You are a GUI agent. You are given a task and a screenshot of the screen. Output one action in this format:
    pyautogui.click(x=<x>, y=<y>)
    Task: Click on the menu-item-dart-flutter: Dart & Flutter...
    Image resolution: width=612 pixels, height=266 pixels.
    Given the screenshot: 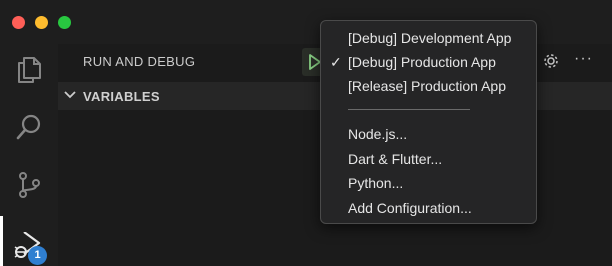 What is the action you would take?
    pyautogui.click(x=428, y=159)
    